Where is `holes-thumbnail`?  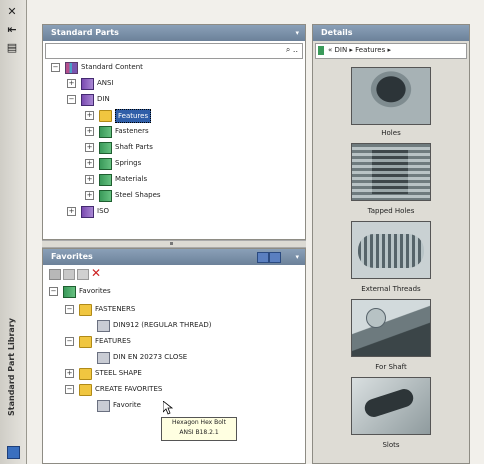 holes-thumbnail is located at coordinates (391, 96).